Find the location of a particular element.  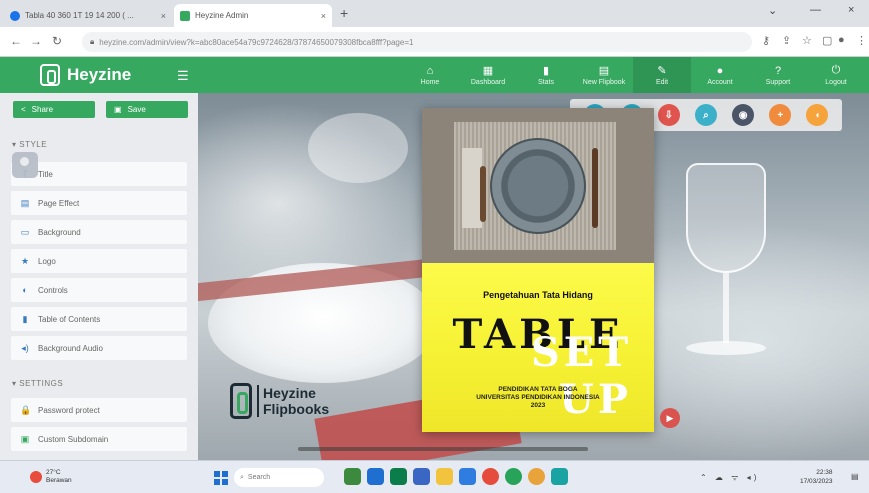

file-explorer-icon is located at coordinates (444, 476).